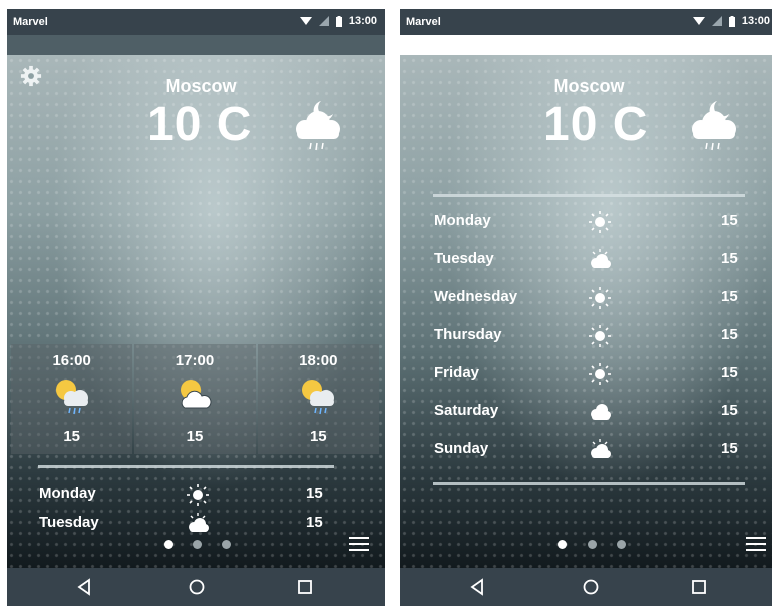 The width and height of the screenshot is (772, 606). I want to click on hourly-card: 16:00 15, so click(72, 399).